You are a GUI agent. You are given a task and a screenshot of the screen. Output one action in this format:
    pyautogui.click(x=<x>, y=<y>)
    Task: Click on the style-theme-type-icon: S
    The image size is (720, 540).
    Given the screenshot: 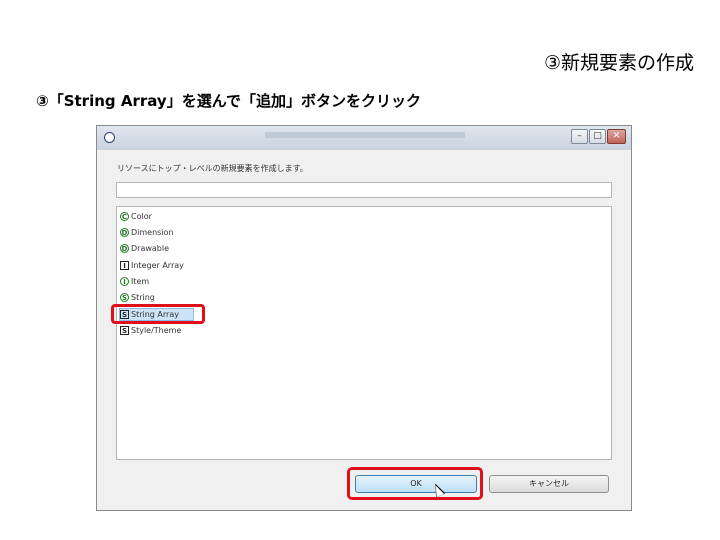 What is the action you would take?
    pyautogui.click(x=124, y=330)
    